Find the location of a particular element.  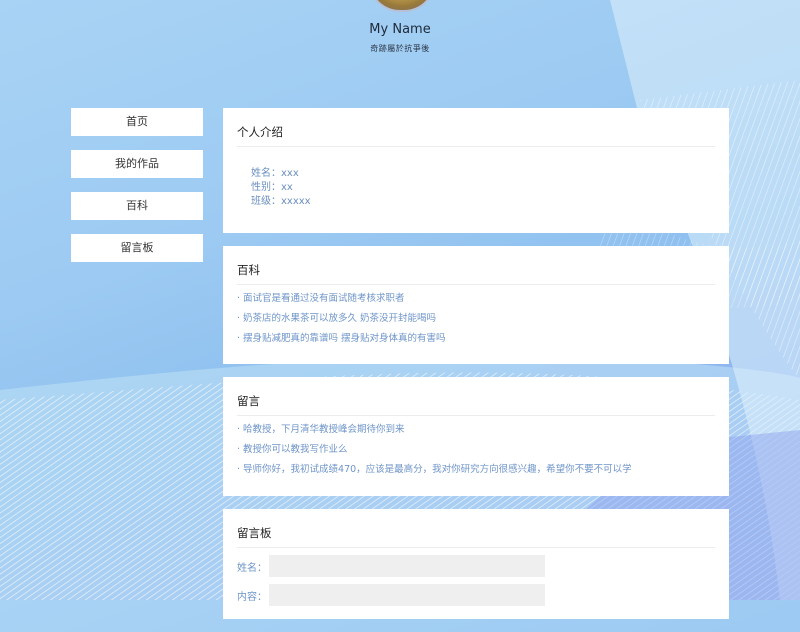

intro-title: 个人介绍 is located at coordinates (476, 127).